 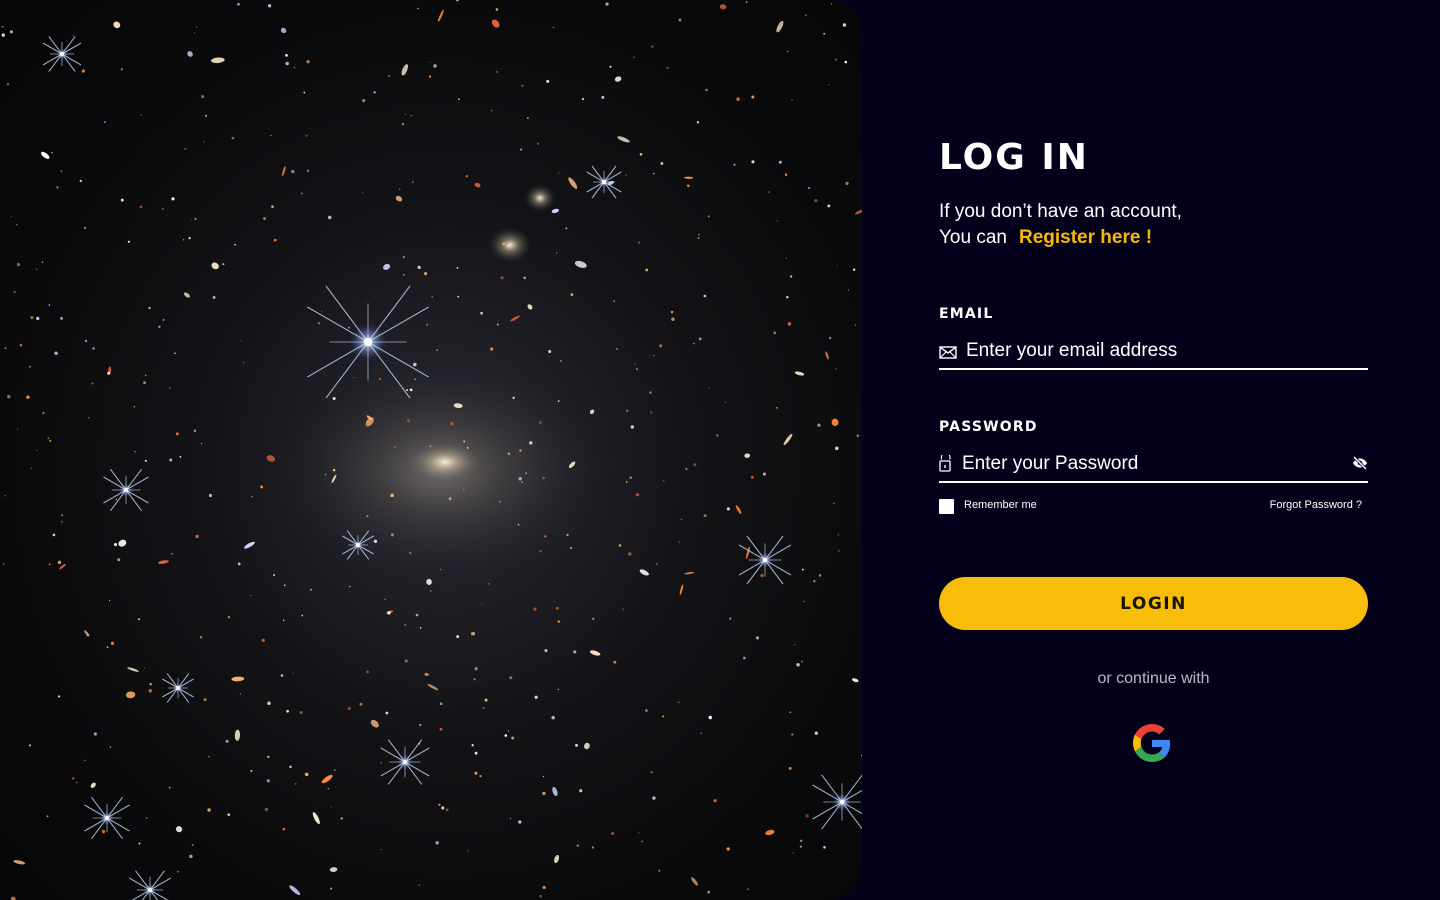 What do you see at coordinates (1060, 211) in the screenshot?
I see `register-prompt-line1: If you don’t have an account,` at bounding box center [1060, 211].